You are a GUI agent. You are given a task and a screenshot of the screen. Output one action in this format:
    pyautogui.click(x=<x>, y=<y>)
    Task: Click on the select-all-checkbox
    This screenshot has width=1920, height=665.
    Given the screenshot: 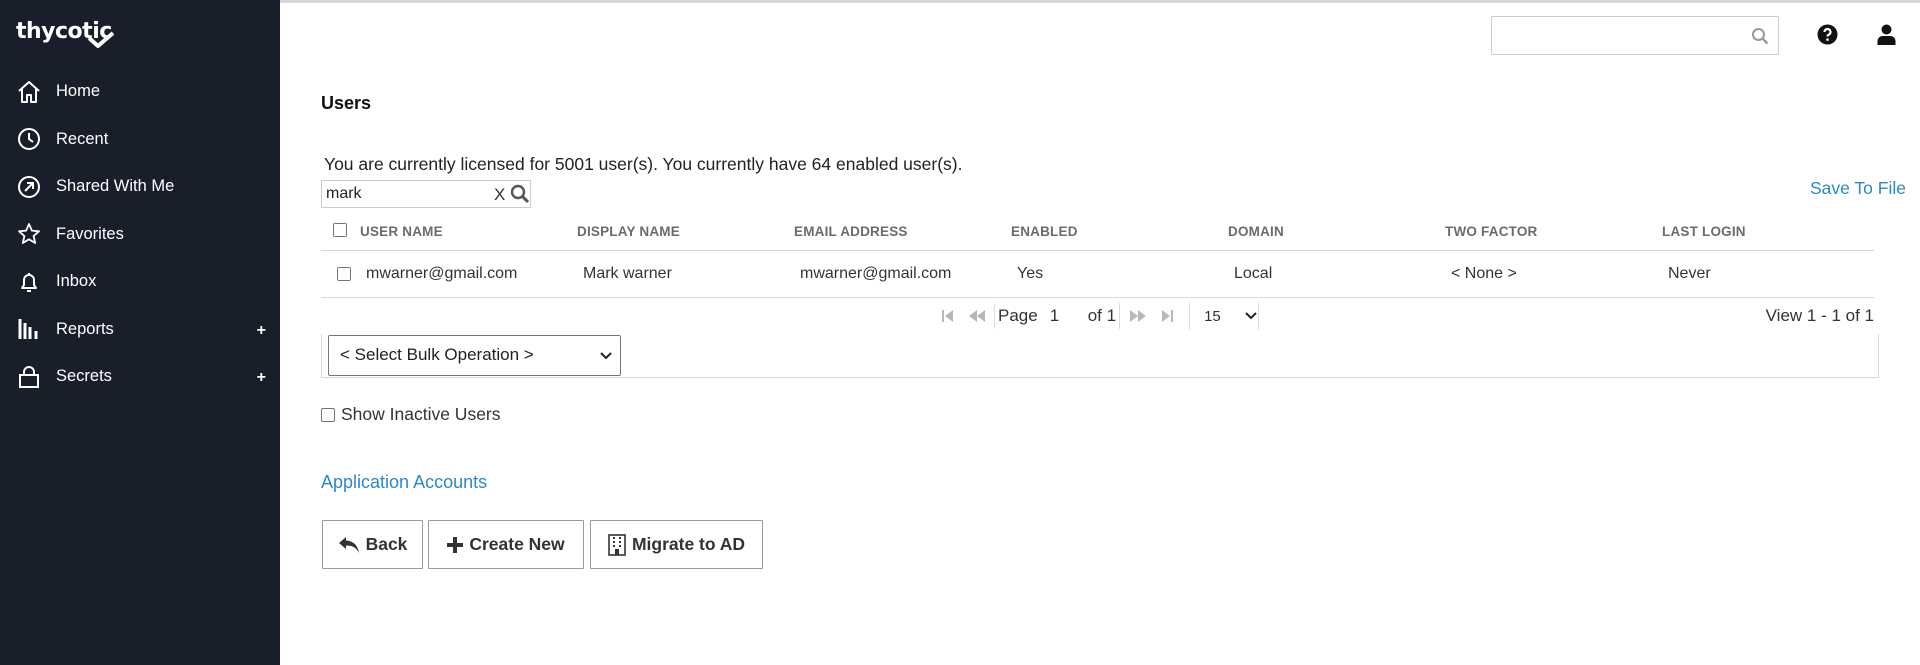 What is the action you would take?
    pyautogui.click(x=340, y=230)
    